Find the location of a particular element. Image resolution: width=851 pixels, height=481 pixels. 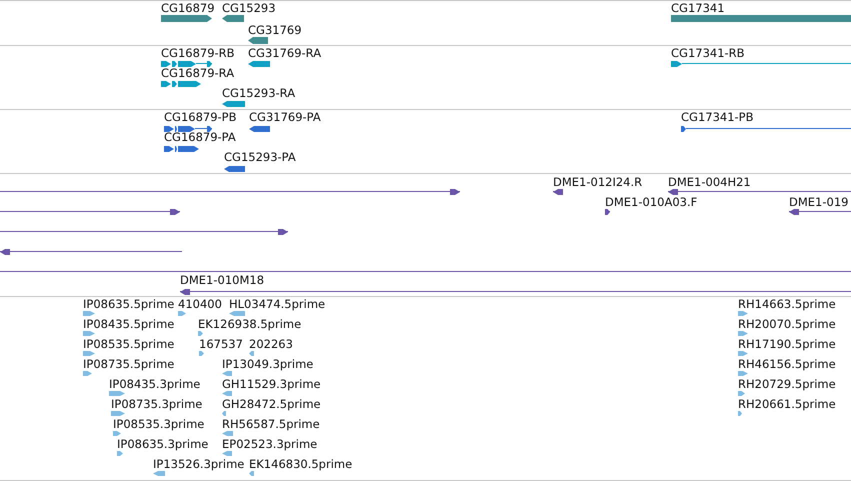

feature-label: IP08735.3prime is located at coordinates (156, 404).